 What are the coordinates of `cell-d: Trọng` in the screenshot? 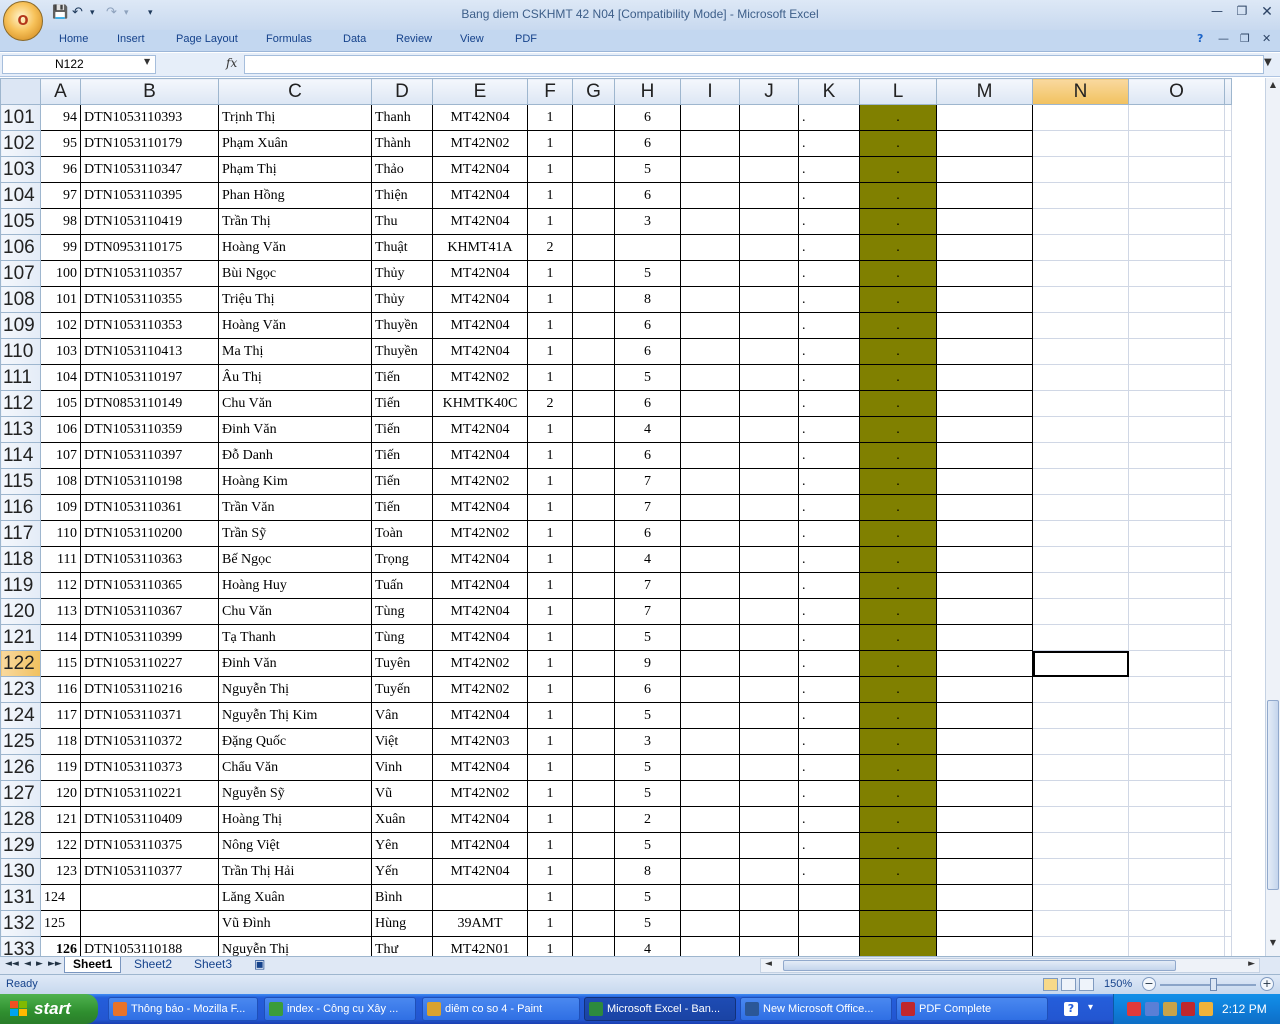 It's located at (402, 559).